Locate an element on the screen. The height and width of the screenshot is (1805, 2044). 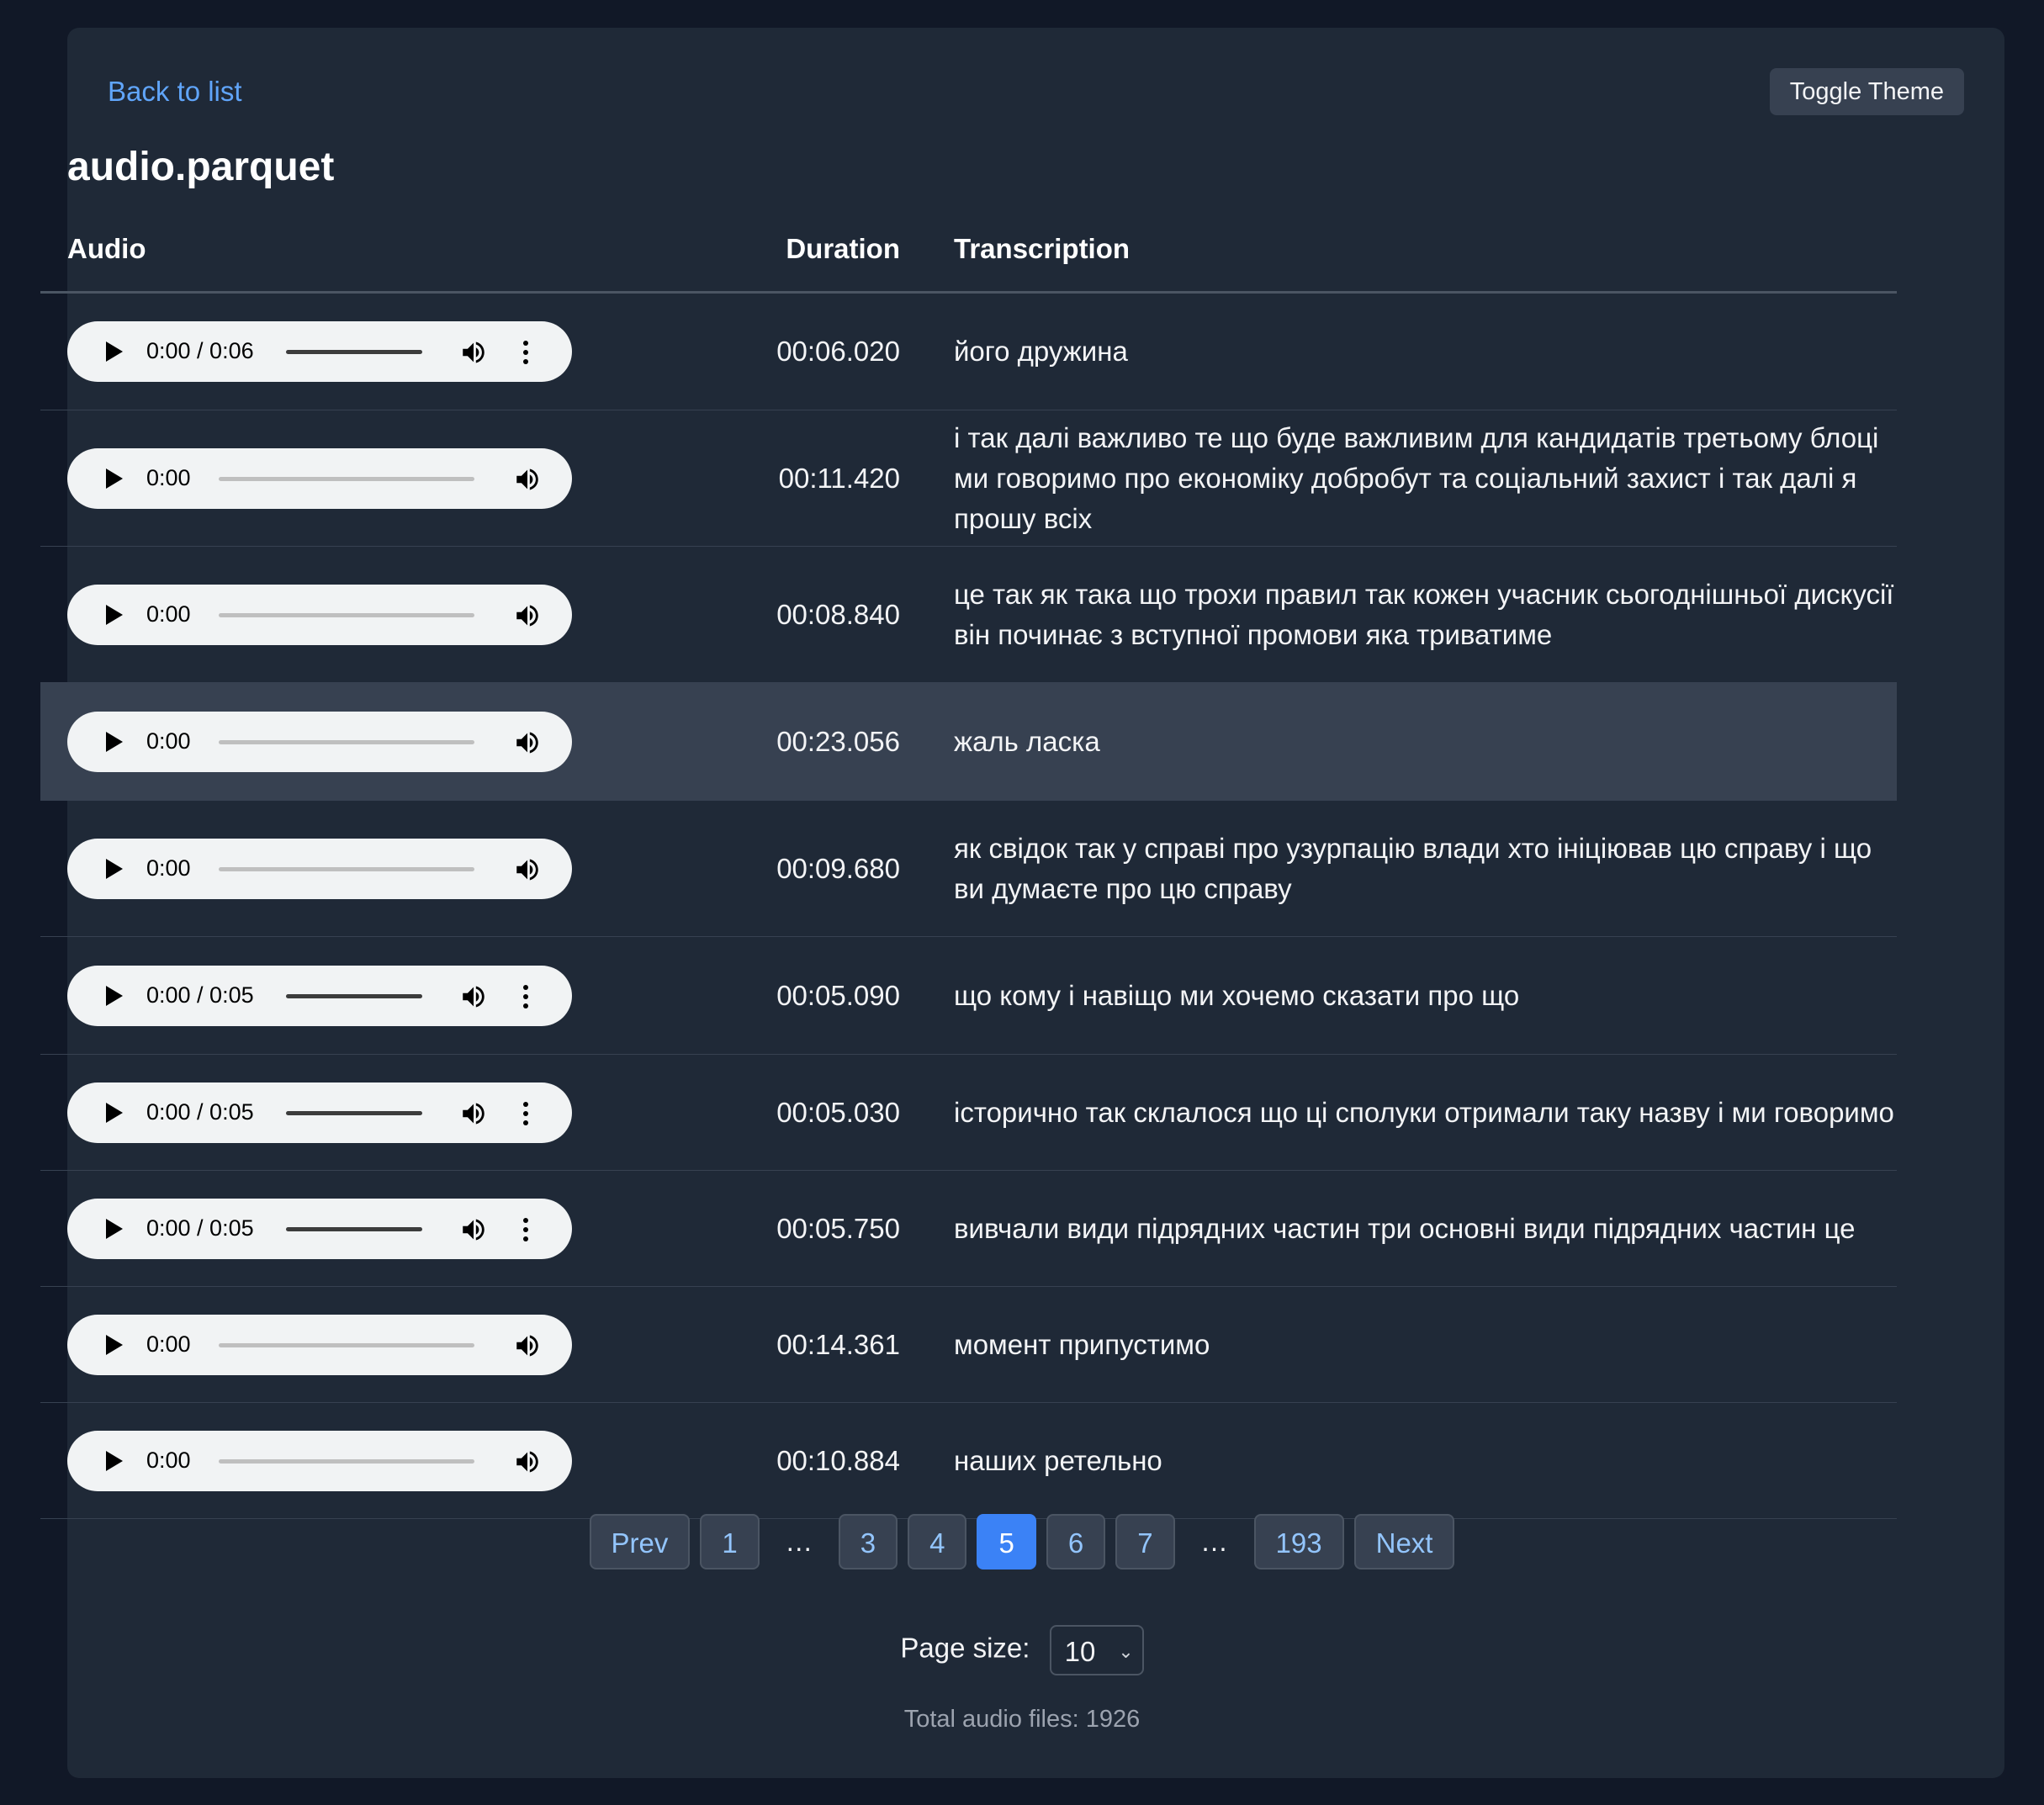
column-header-transcription: Transcription is located at coordinates (1398, 251).